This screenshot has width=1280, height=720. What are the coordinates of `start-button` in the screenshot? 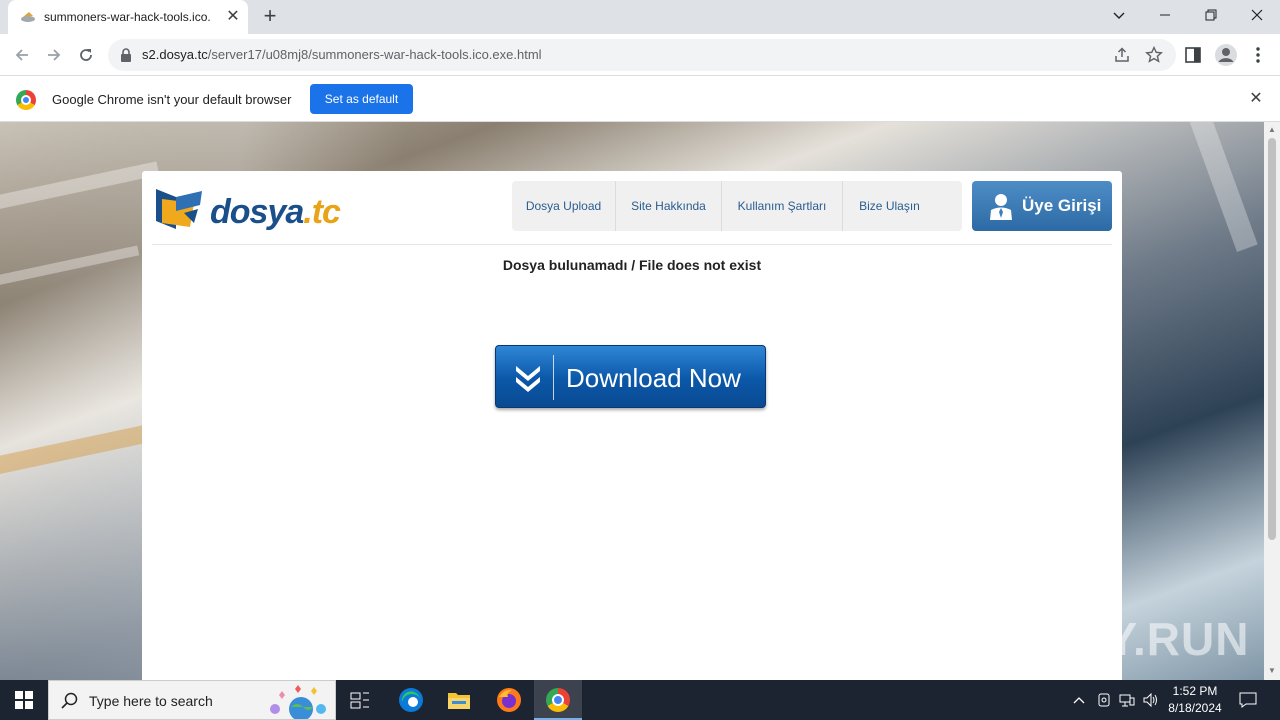 It's located at (24, 700).